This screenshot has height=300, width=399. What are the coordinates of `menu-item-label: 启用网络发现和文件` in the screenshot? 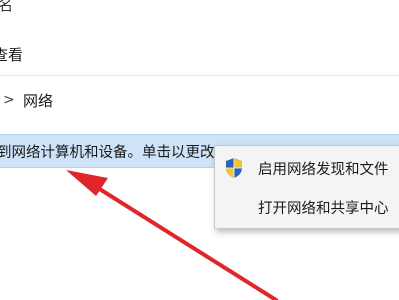 It's located at (323, 170).